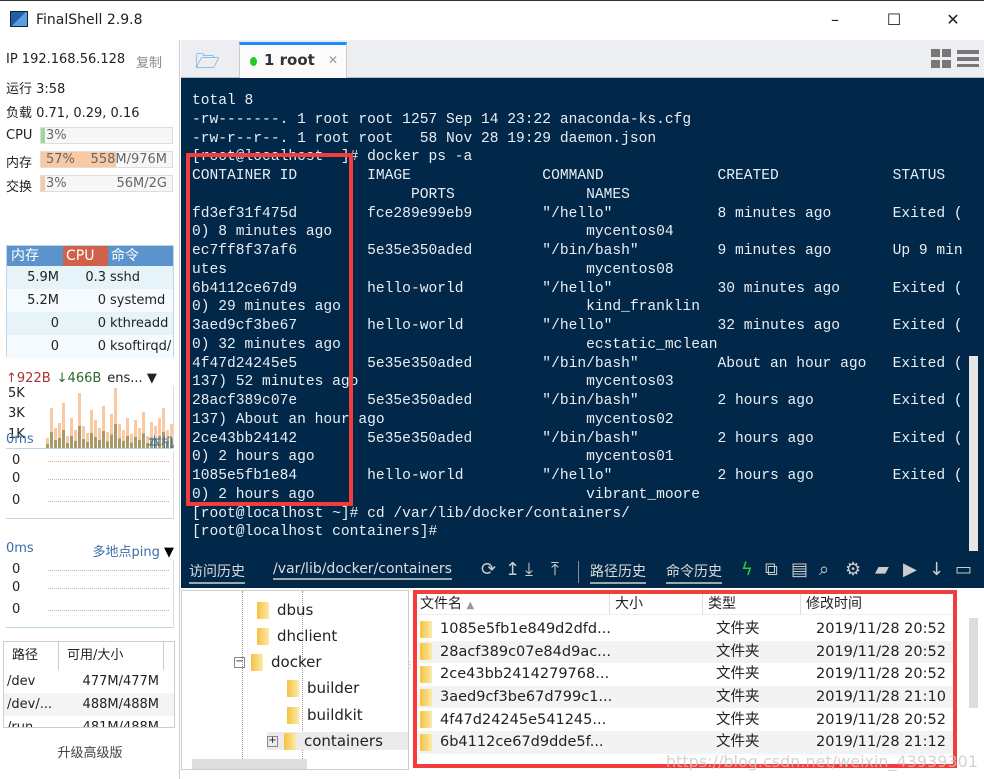 The image size is (984, 779). What do you see at coordinates (953, 20) in the screenshot?
I see `close-button: ✕` at bounding box center [953, 20].